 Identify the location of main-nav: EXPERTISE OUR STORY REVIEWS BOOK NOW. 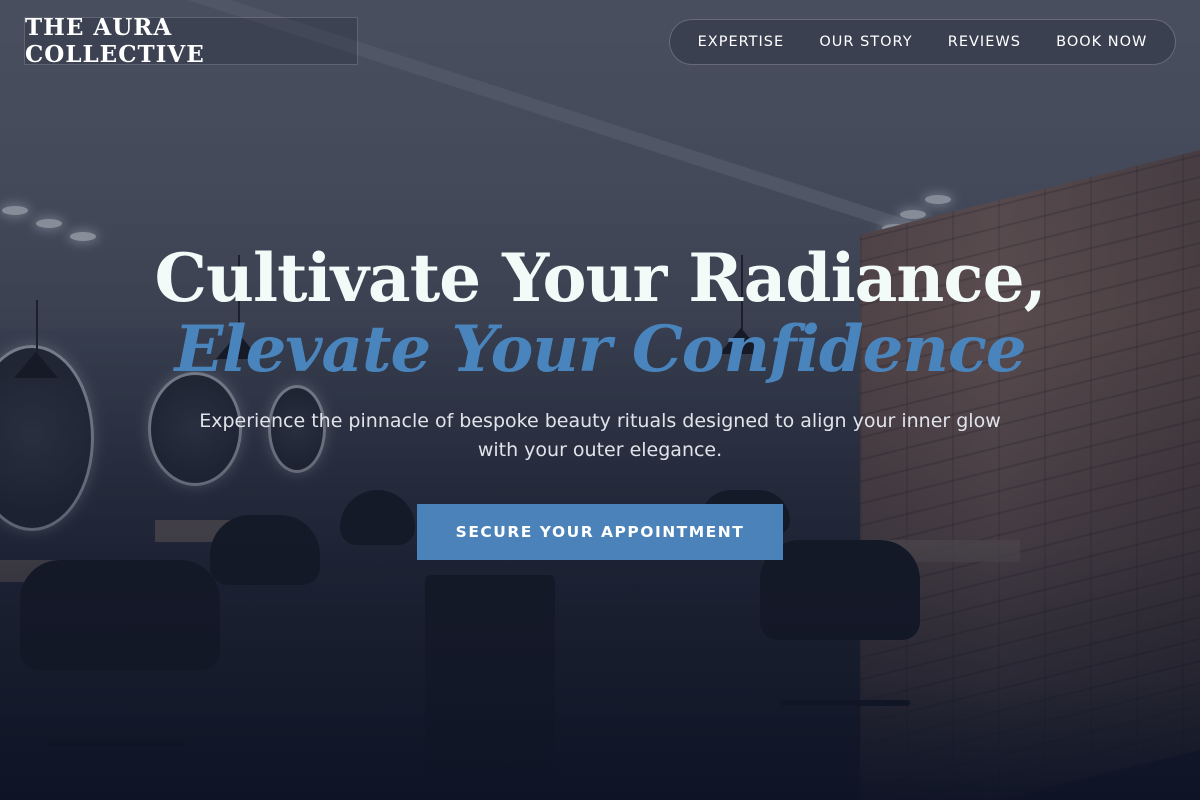
(922, 42).